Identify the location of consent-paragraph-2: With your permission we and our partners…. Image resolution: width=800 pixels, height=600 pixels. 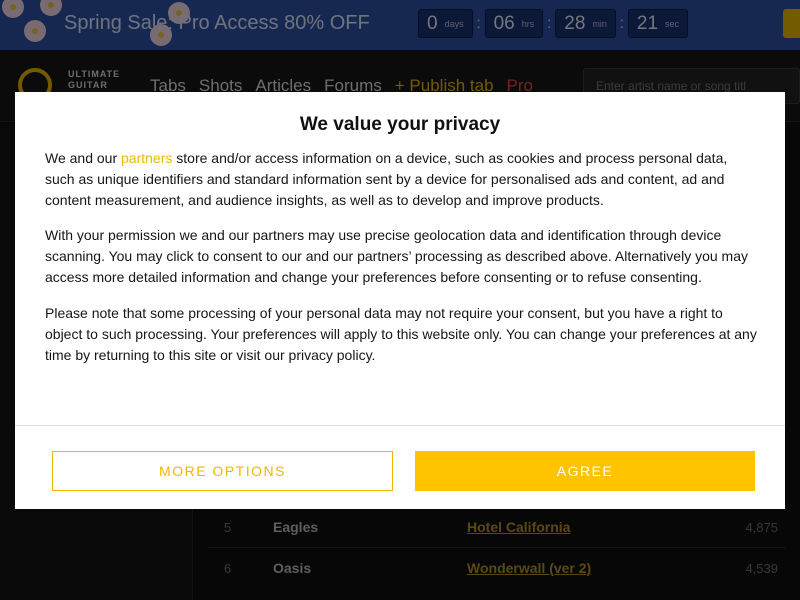
(396, 256).